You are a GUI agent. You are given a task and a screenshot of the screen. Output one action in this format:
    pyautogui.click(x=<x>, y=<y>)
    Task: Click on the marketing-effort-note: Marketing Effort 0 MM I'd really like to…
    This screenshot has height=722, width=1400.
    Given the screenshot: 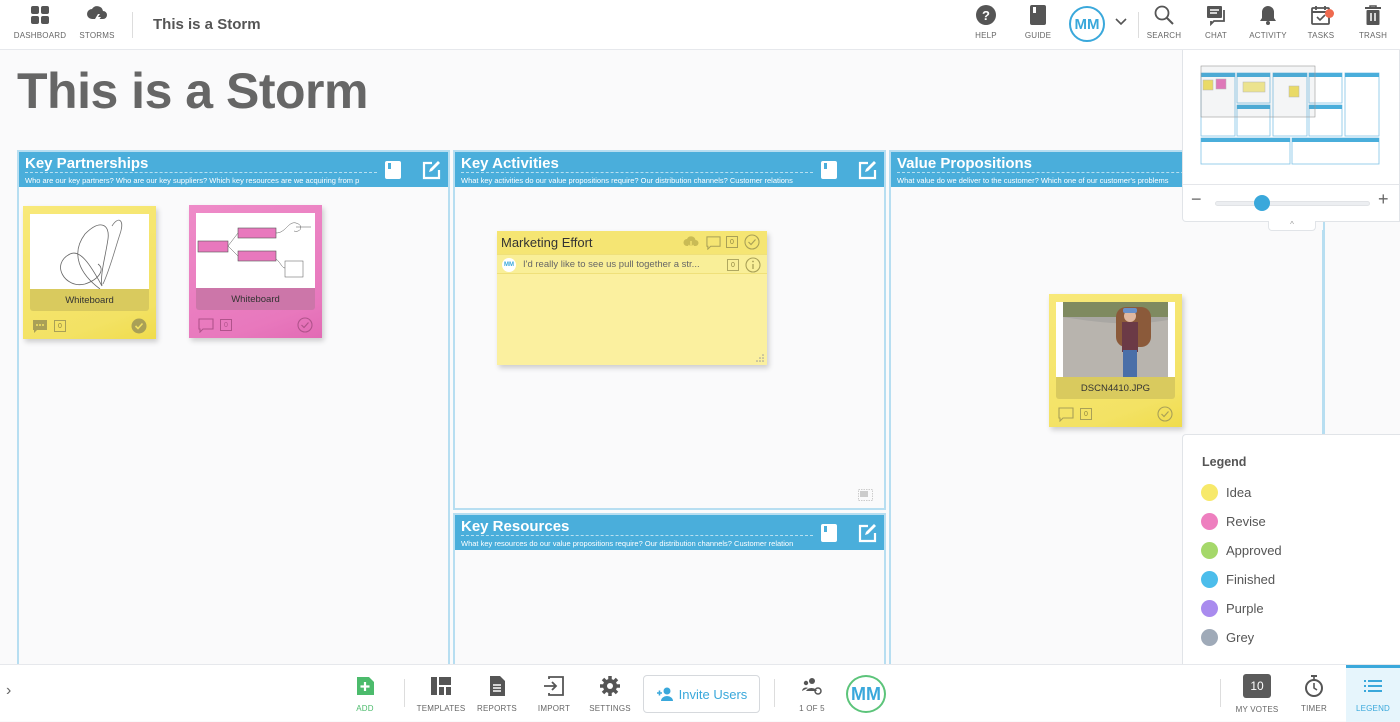 What is the action you would take?
    pyautogui.click(x=632, y=298)
    